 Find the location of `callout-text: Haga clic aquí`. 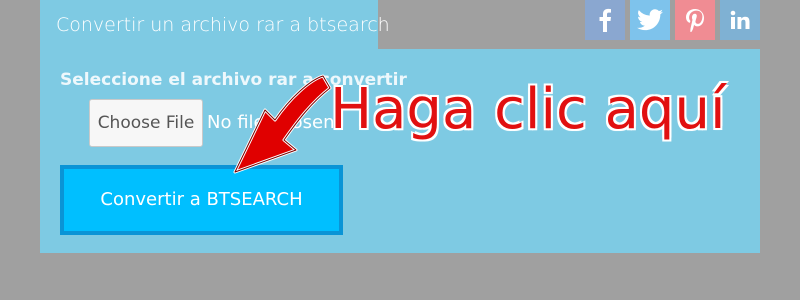

callout-text: Haga clic aquí is located at coordinates (528, 109).